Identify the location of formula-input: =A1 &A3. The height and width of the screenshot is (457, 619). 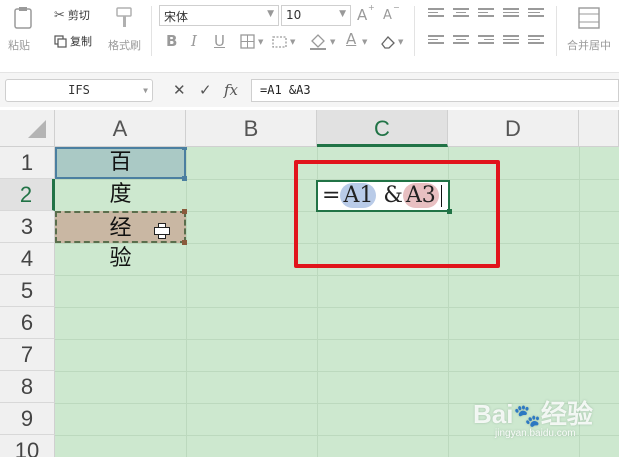
(435, 90).